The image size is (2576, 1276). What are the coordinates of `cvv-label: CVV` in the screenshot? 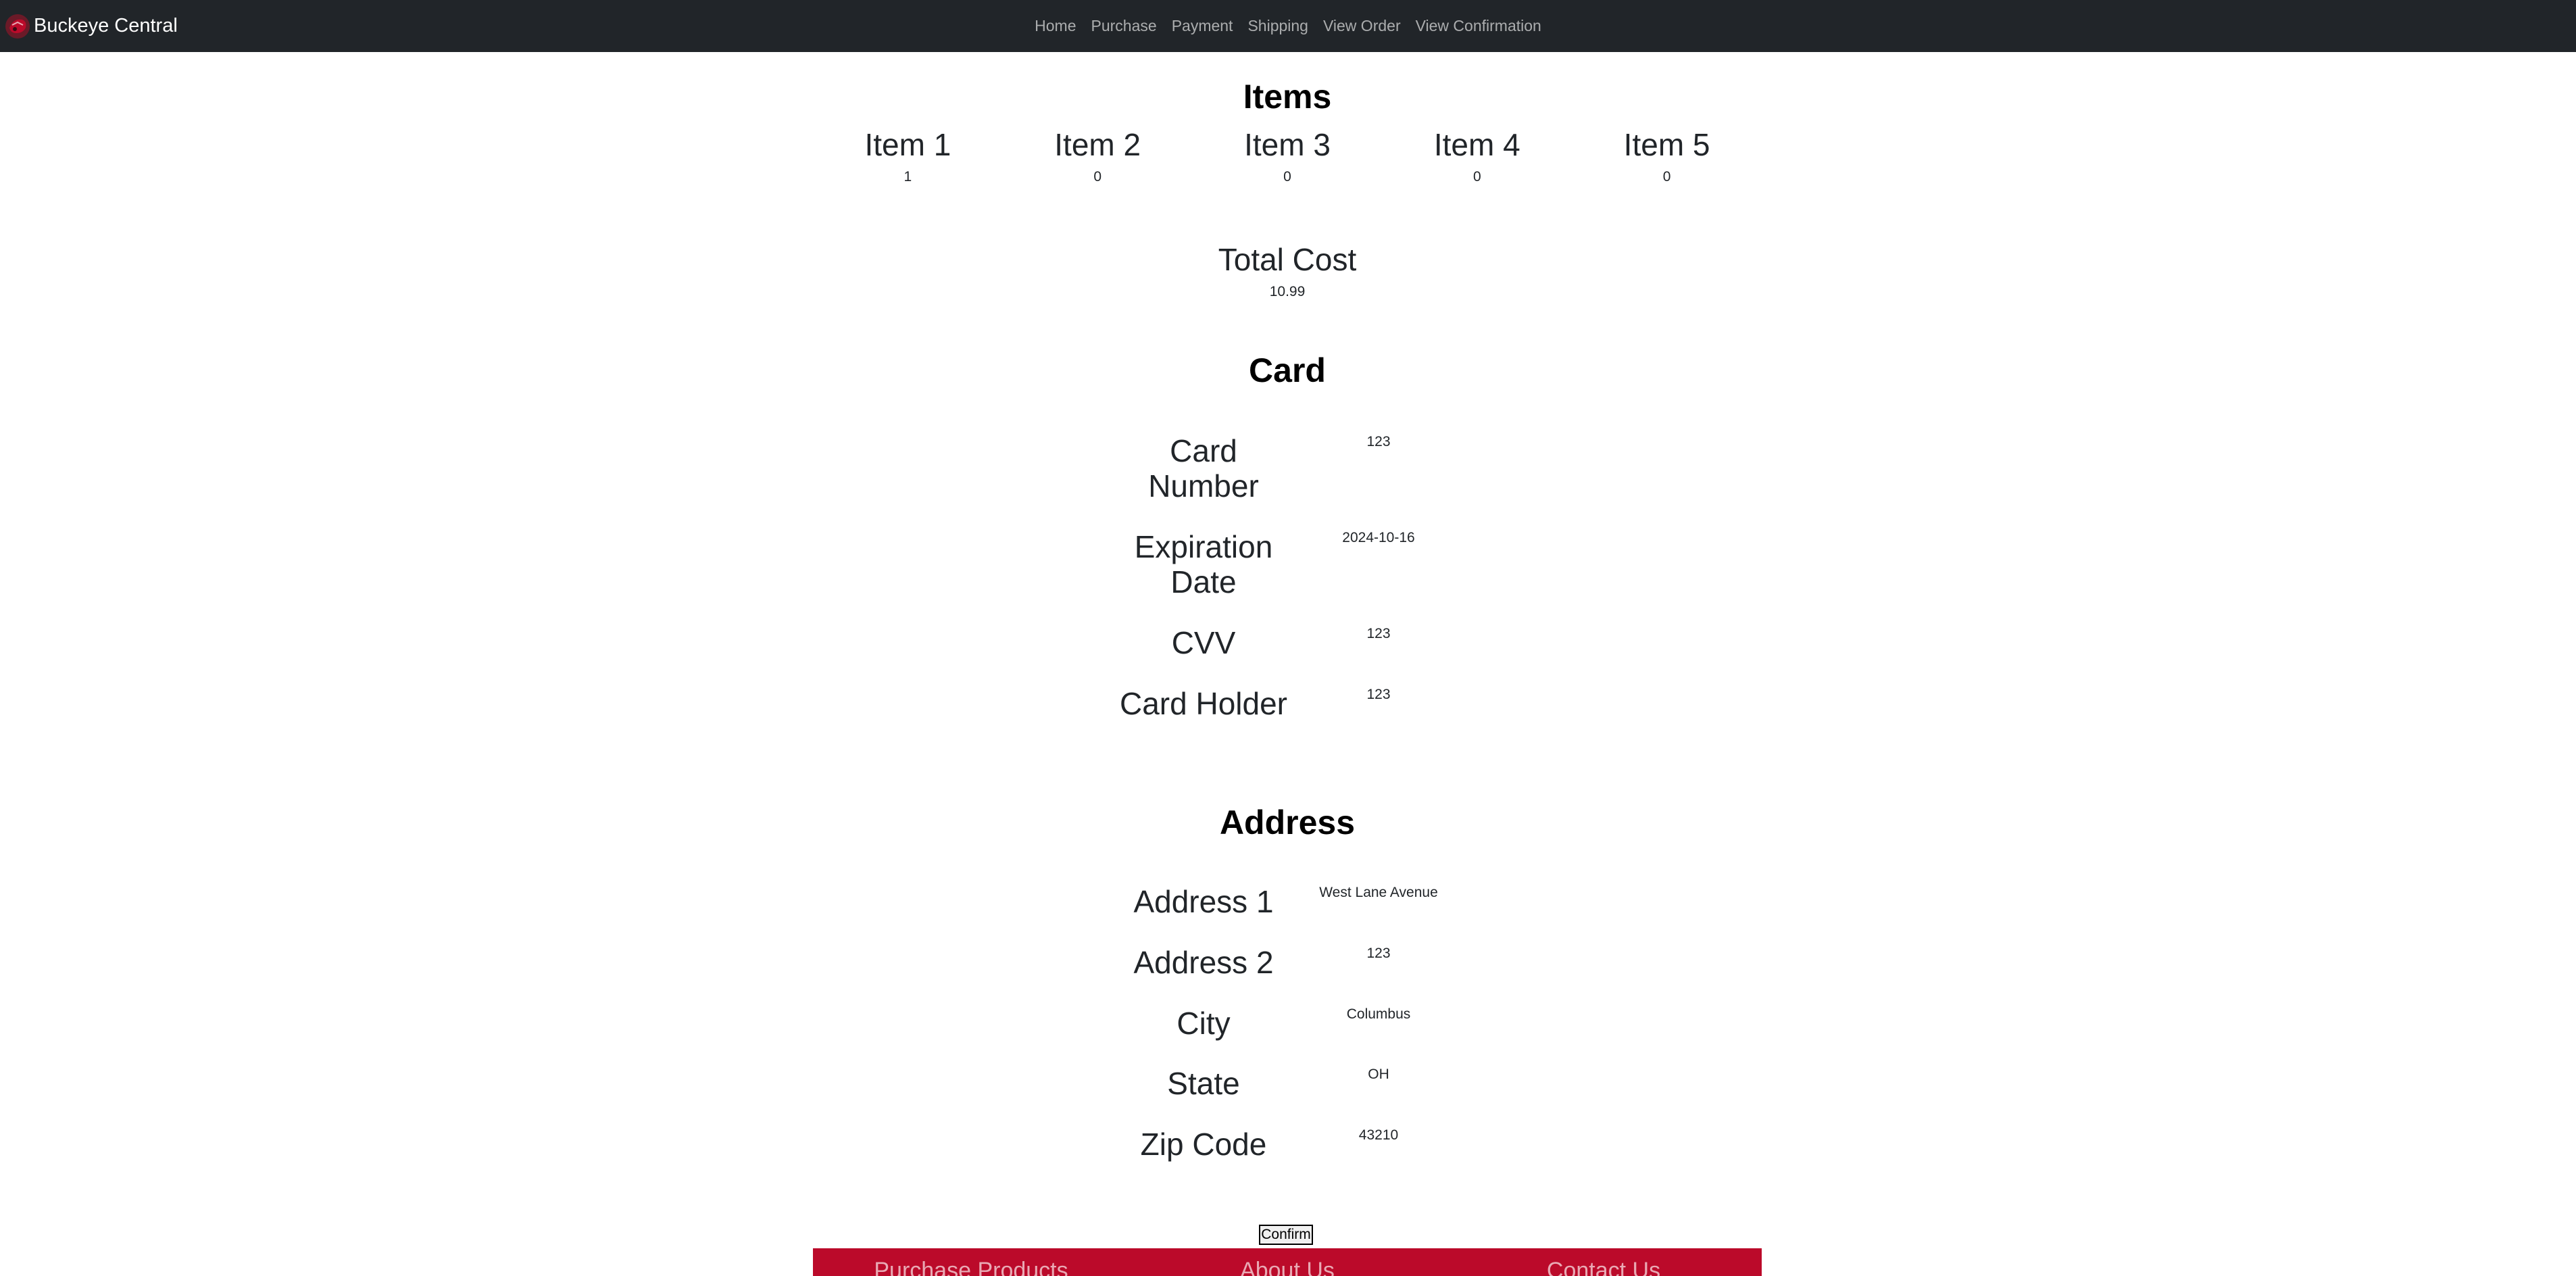 It's located at (1204, 642).